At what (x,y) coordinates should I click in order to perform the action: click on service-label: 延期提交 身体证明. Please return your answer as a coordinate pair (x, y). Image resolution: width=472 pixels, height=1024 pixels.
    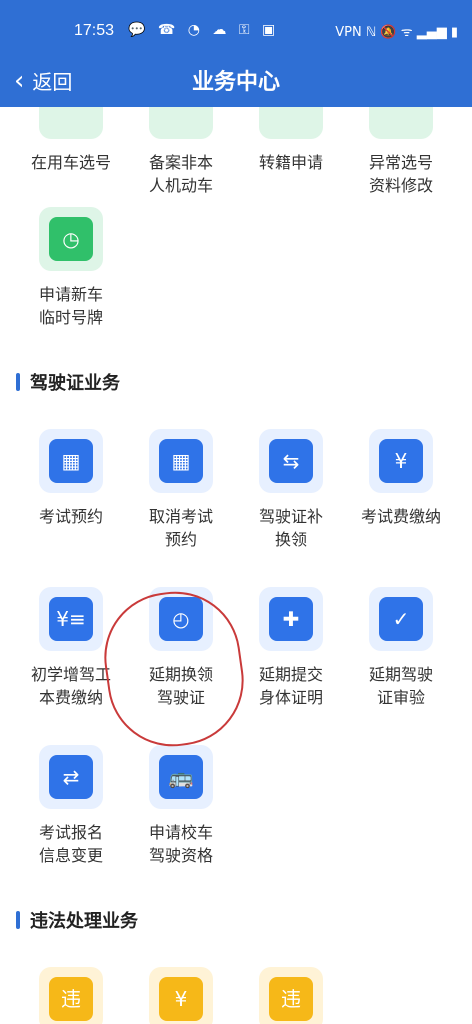
    Looking at the image, I should click on (290, 686).